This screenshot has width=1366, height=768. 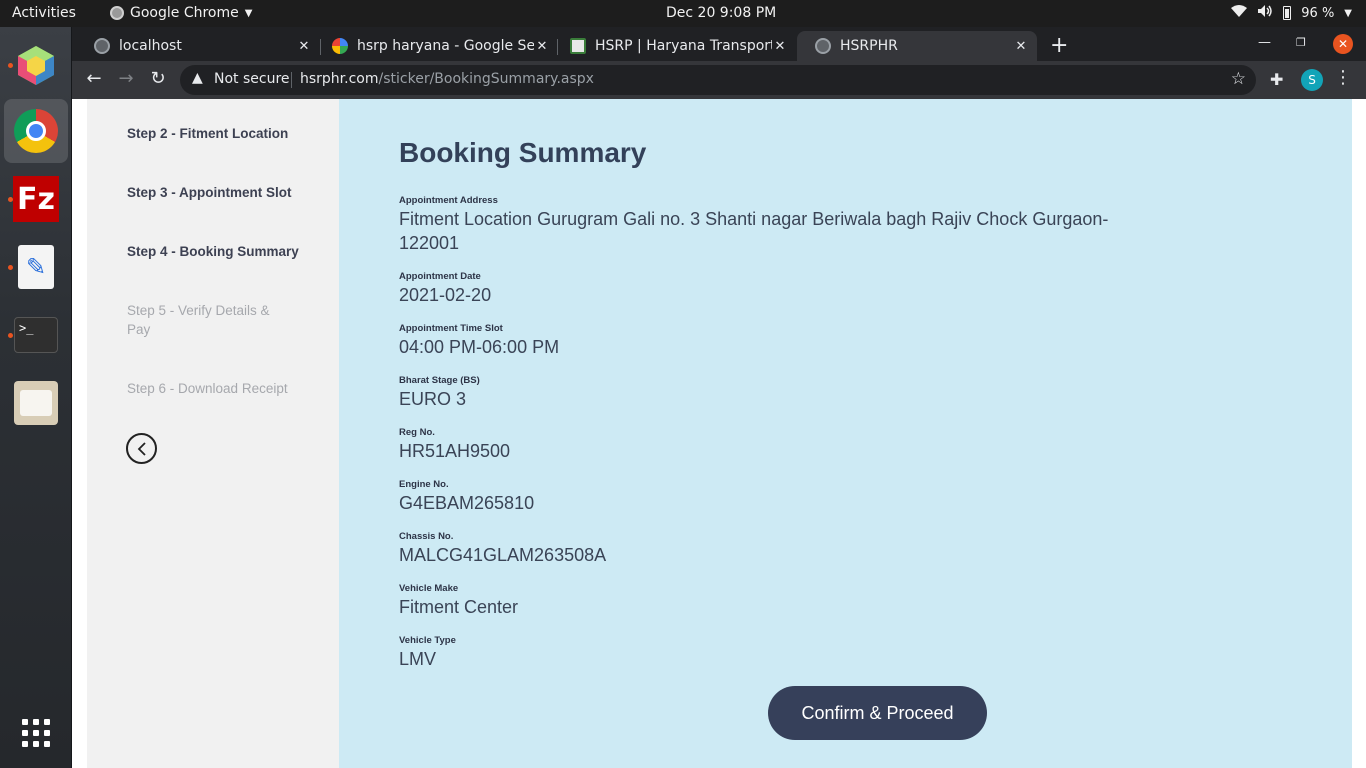 I want to click on system-tray: 96 % ▼, so click(x=1291, y=13).